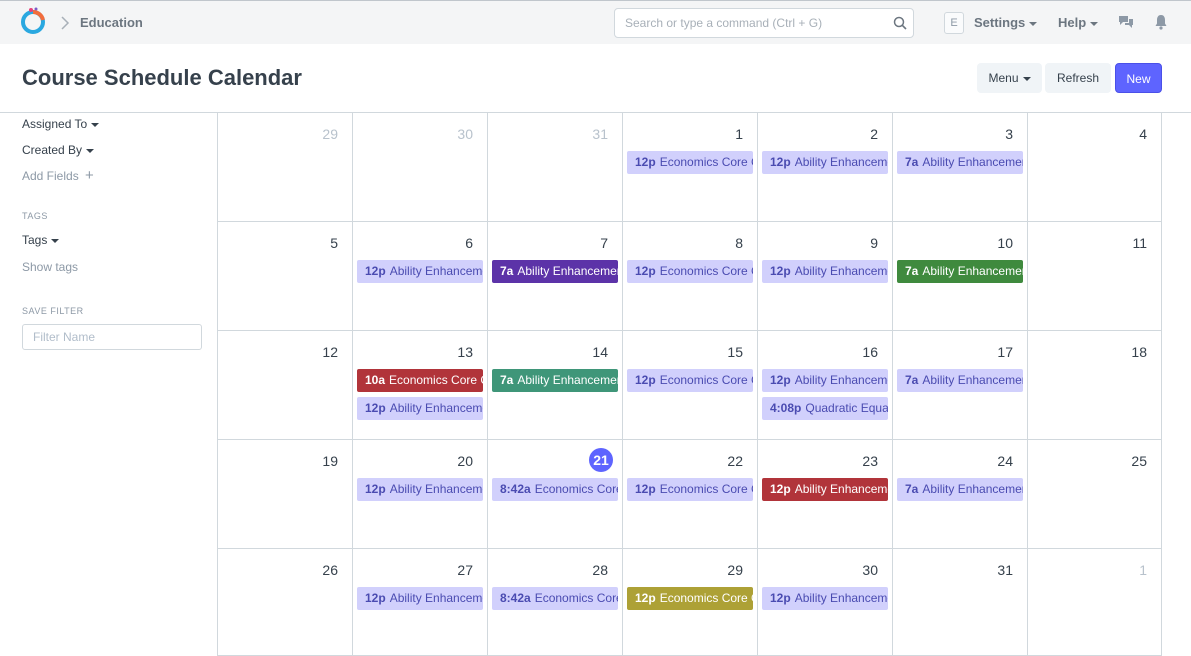  Describe the element at coordinates (1126, 22) in the screenshot. I see `chat-icon` at that location.